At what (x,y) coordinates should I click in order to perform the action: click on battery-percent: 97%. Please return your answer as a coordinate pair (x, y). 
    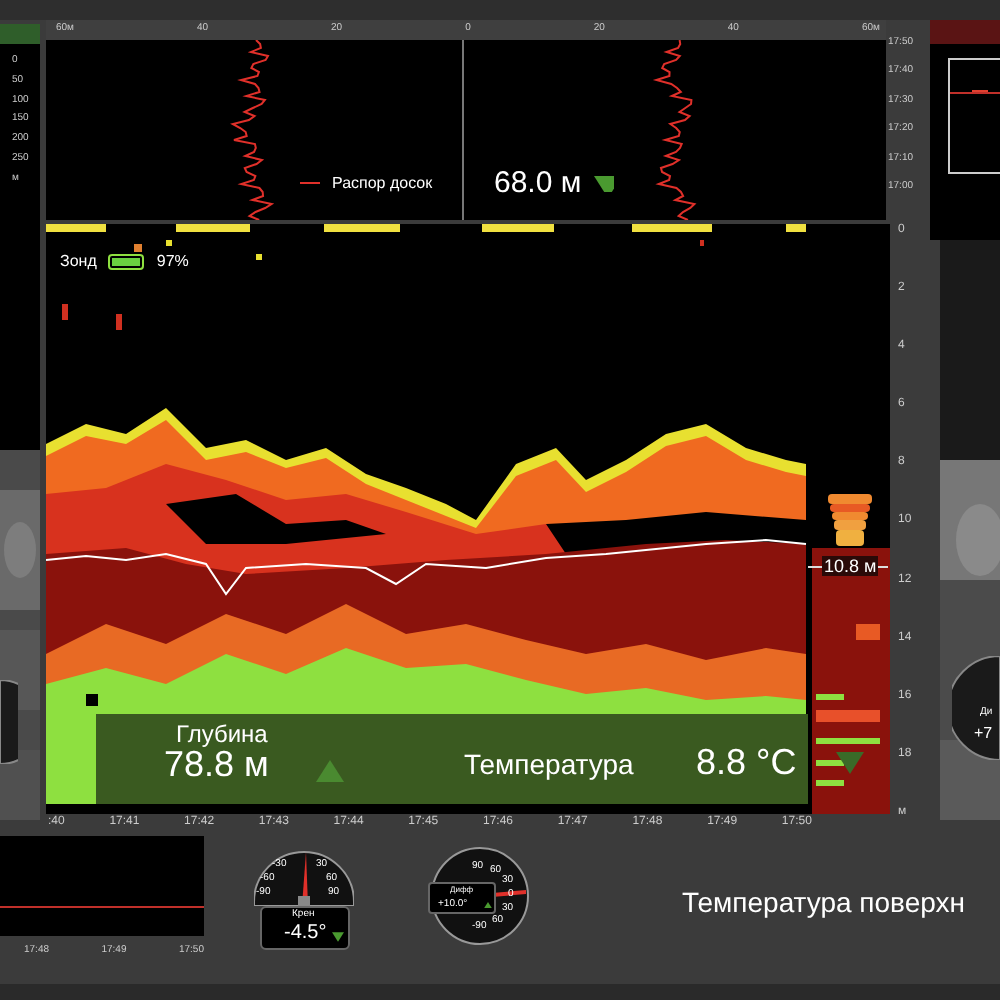
    Looking at the image, I should click on (172, 262).